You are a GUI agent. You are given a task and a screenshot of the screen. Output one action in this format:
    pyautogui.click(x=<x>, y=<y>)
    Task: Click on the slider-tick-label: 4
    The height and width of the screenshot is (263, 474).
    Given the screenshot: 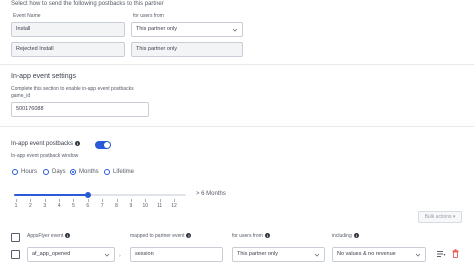 What is the action you would take?
    pyautogui.click(x=59, y=206)
    